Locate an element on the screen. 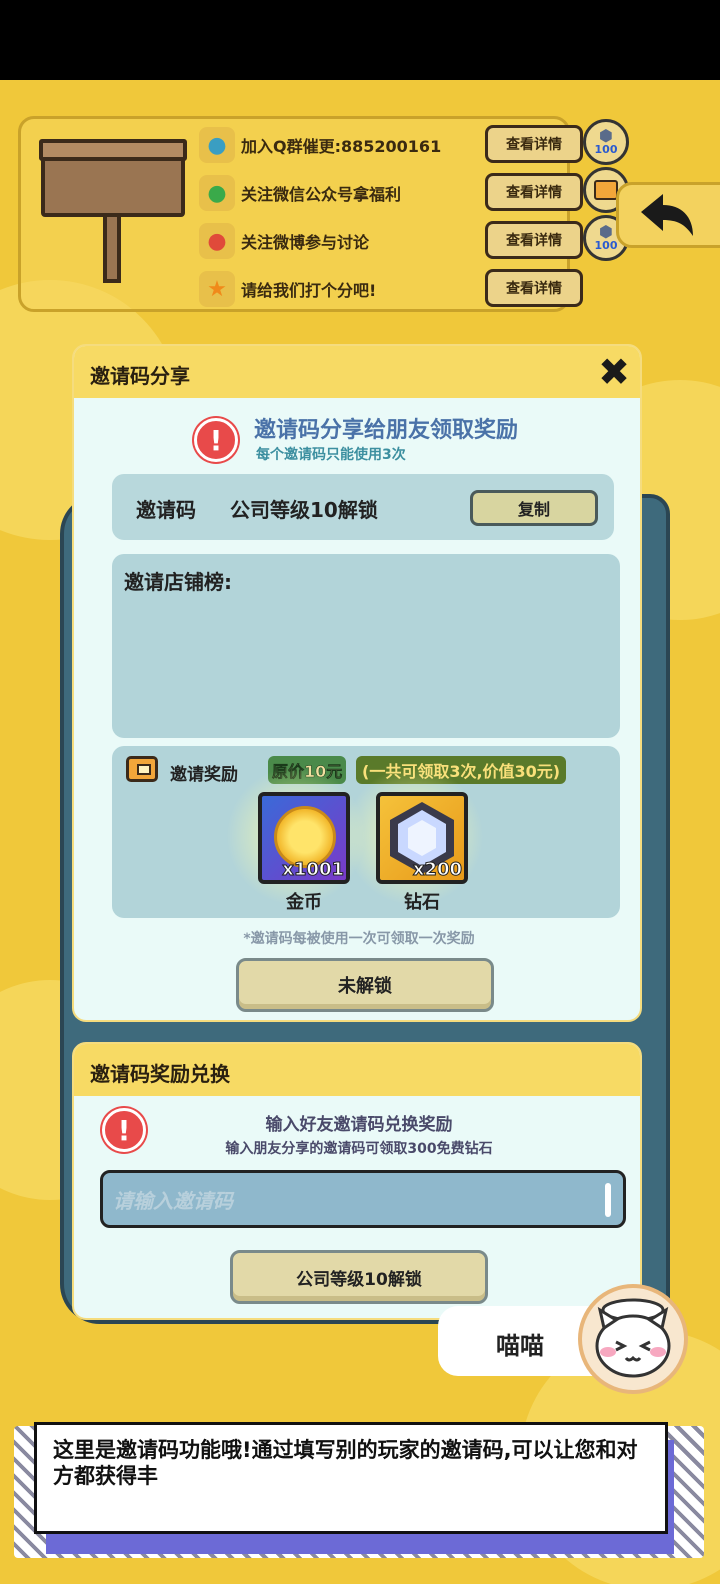  social-label: 加入Q群催更:885200161 is located at coordinates (341, 146).